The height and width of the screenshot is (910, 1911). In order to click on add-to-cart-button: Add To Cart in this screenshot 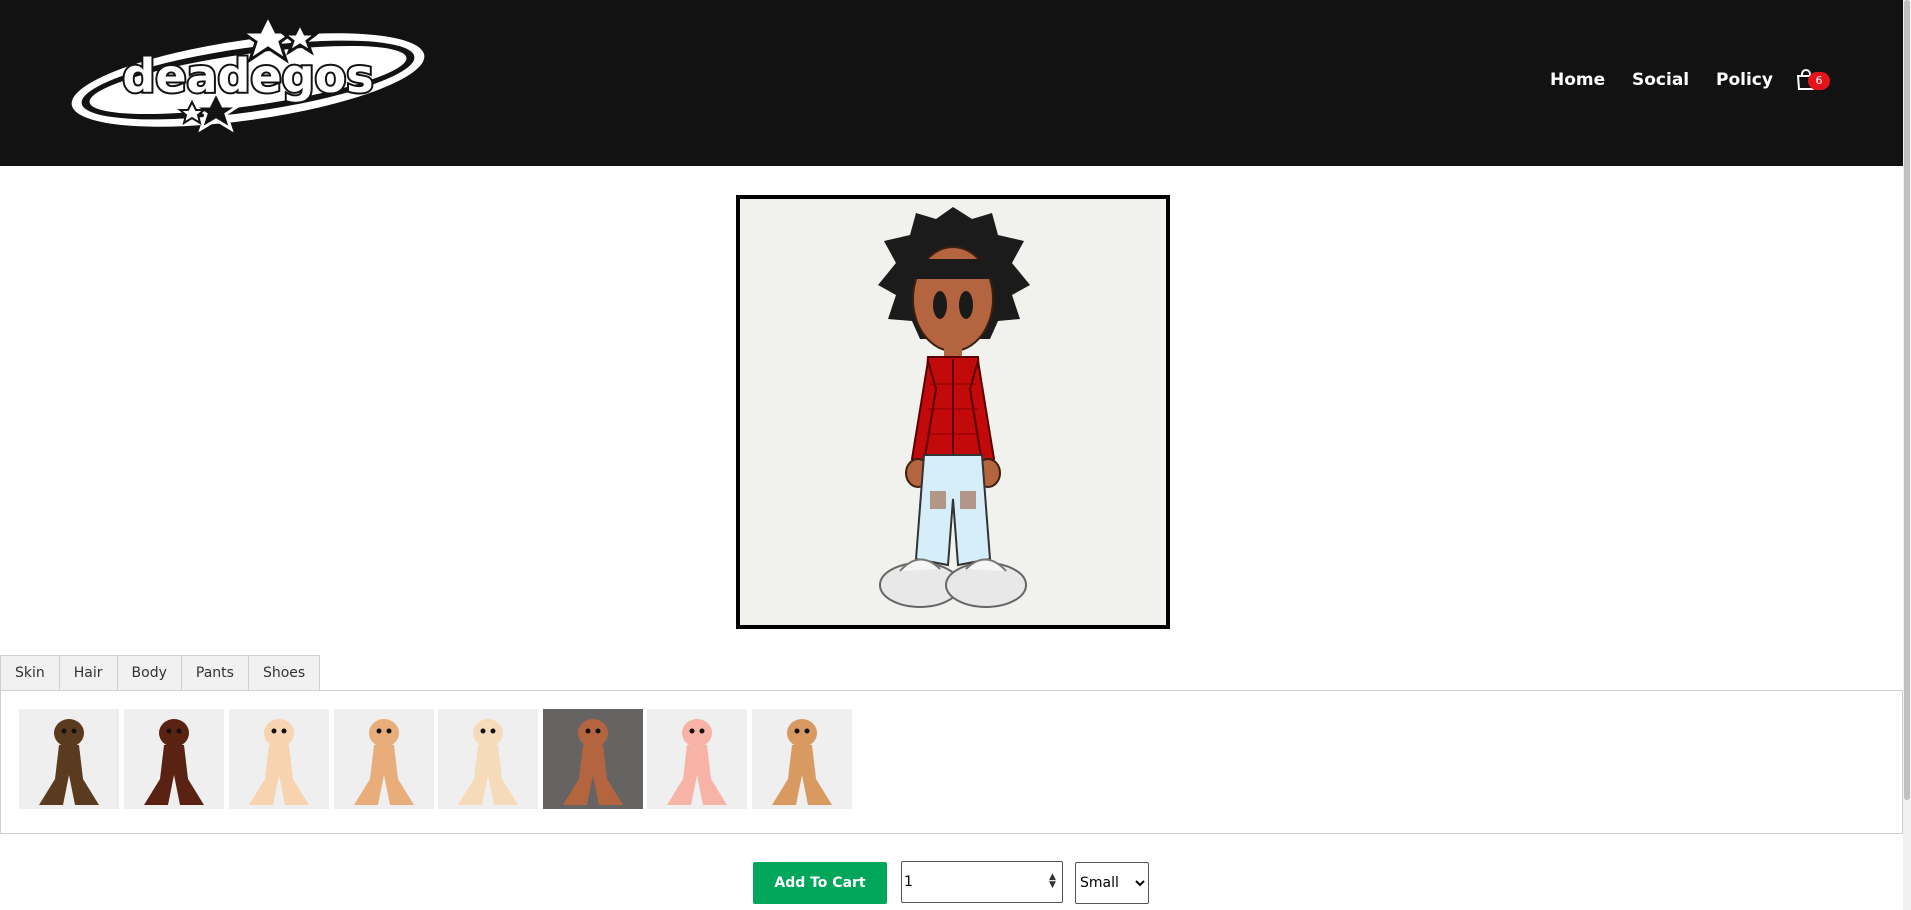, I will do `click(820, 883)`.